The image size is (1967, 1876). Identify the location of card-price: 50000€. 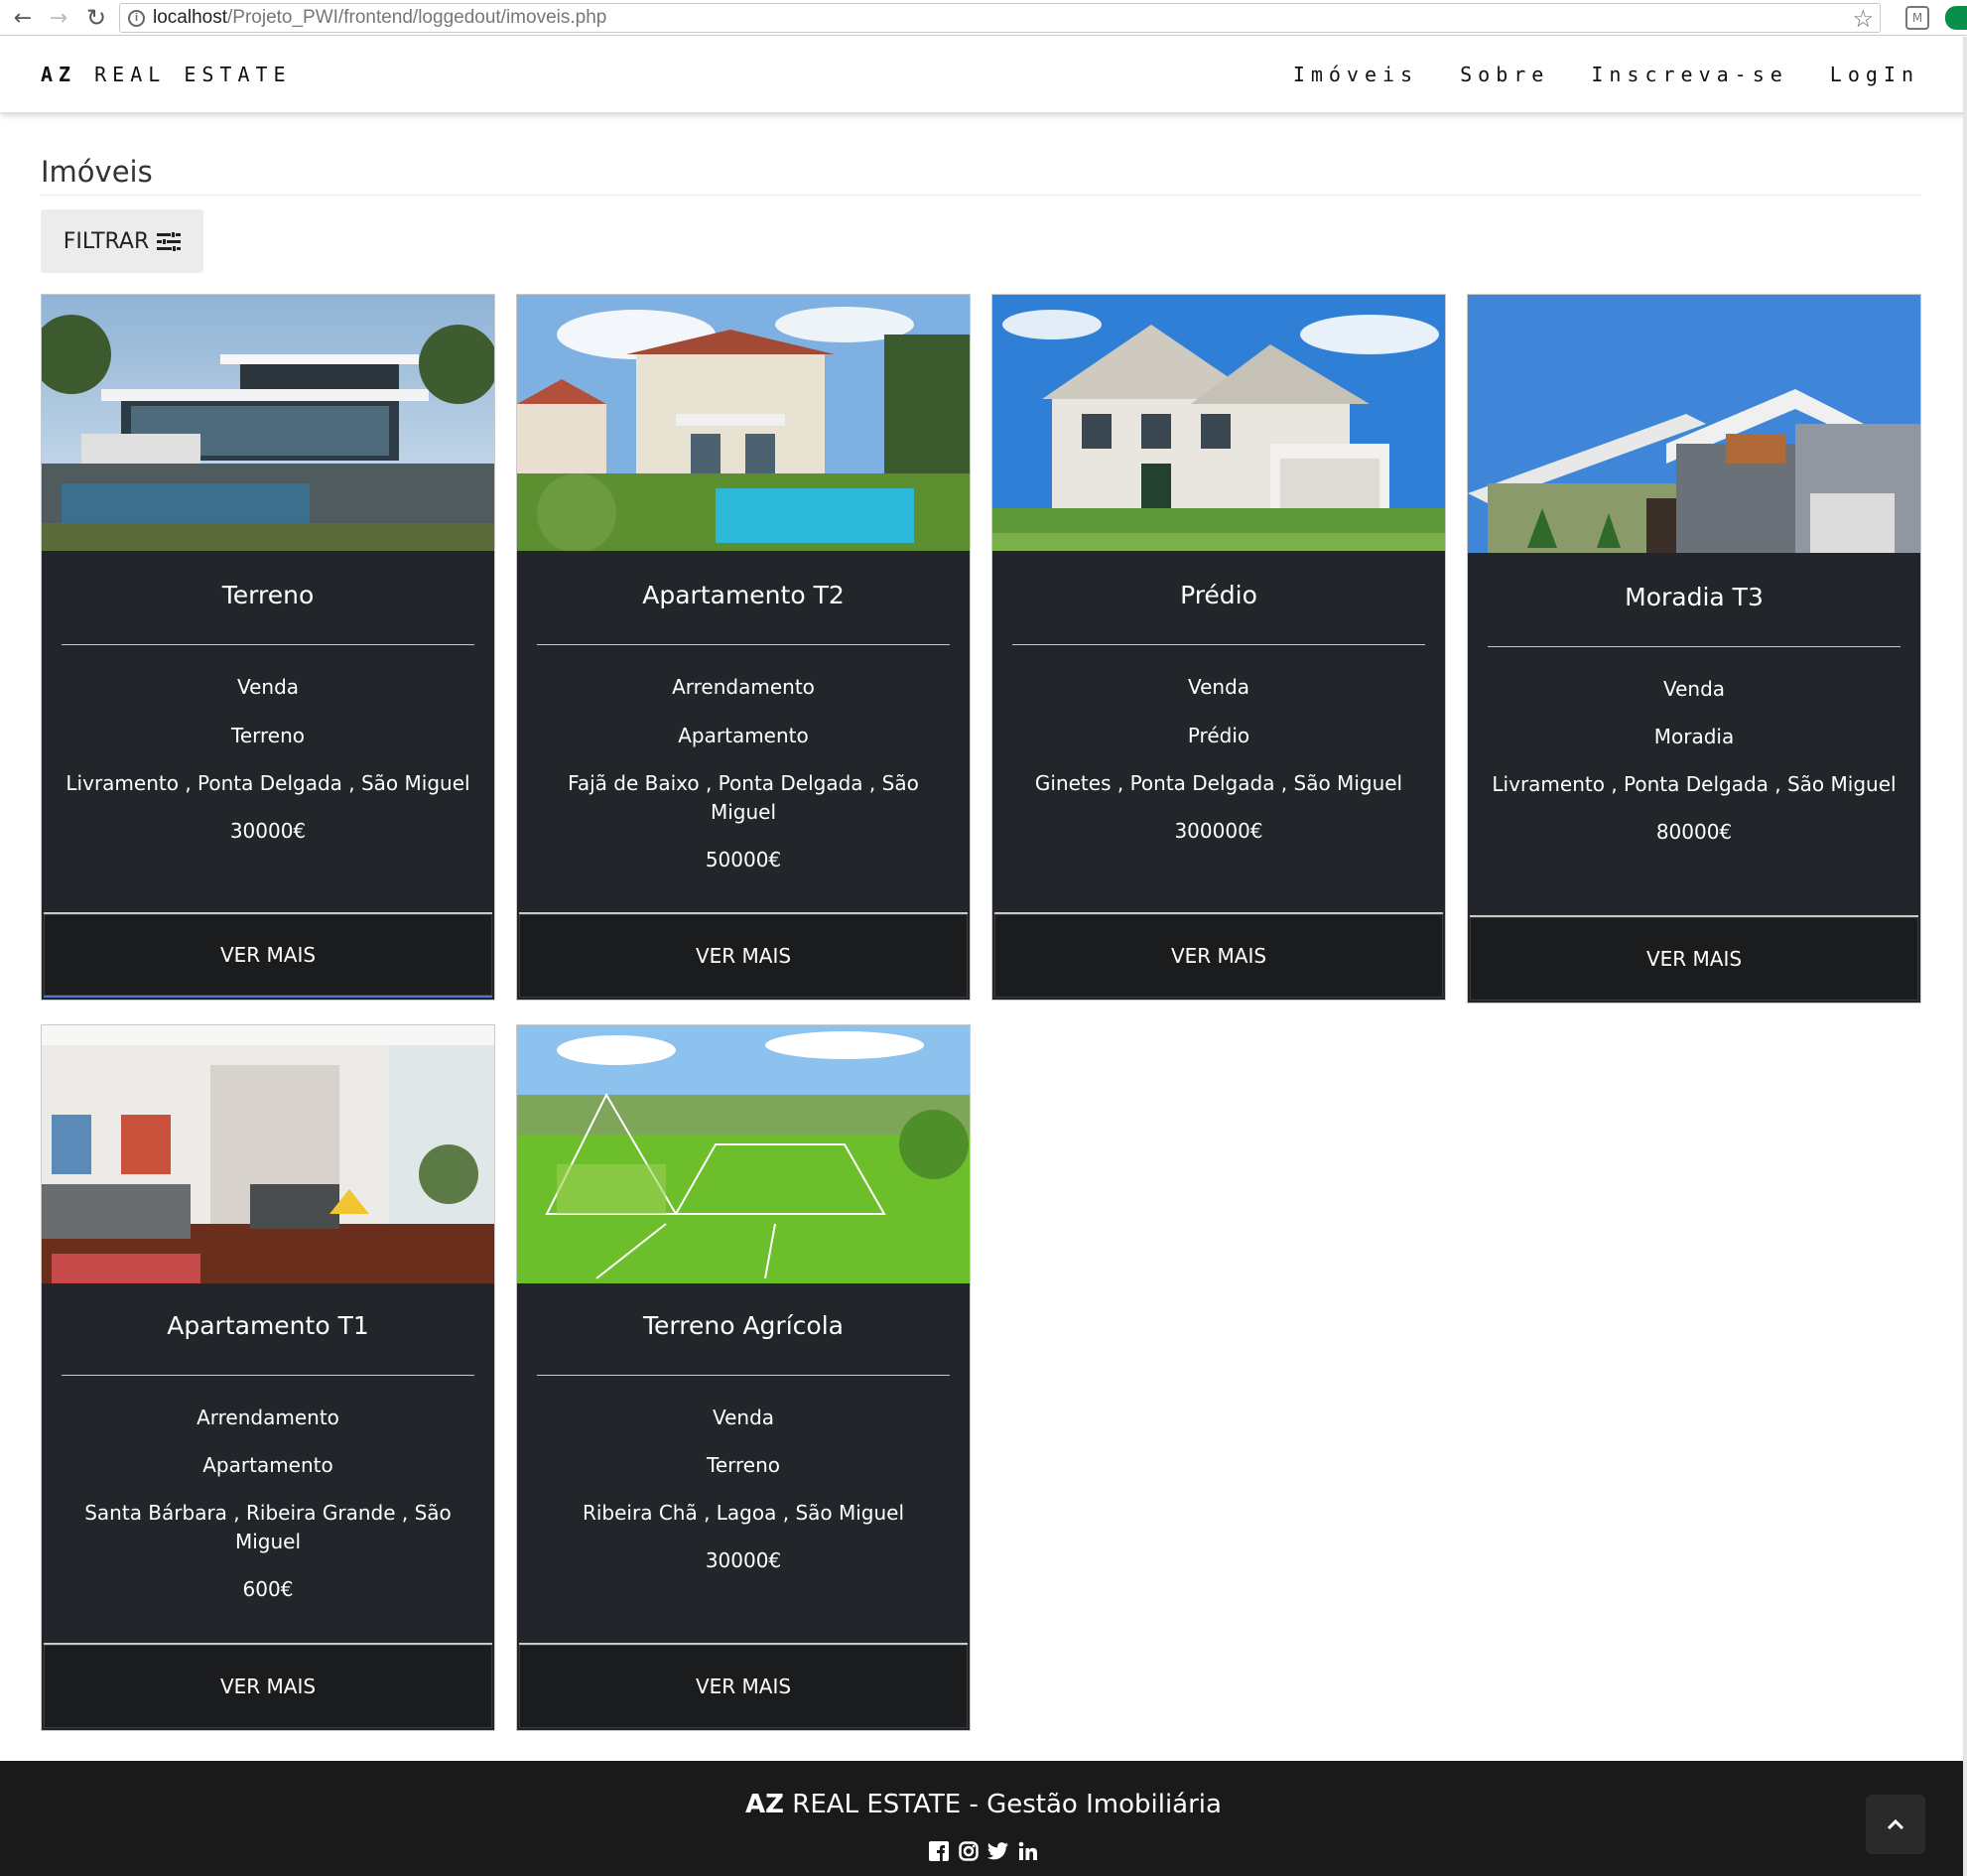
(743, 859).